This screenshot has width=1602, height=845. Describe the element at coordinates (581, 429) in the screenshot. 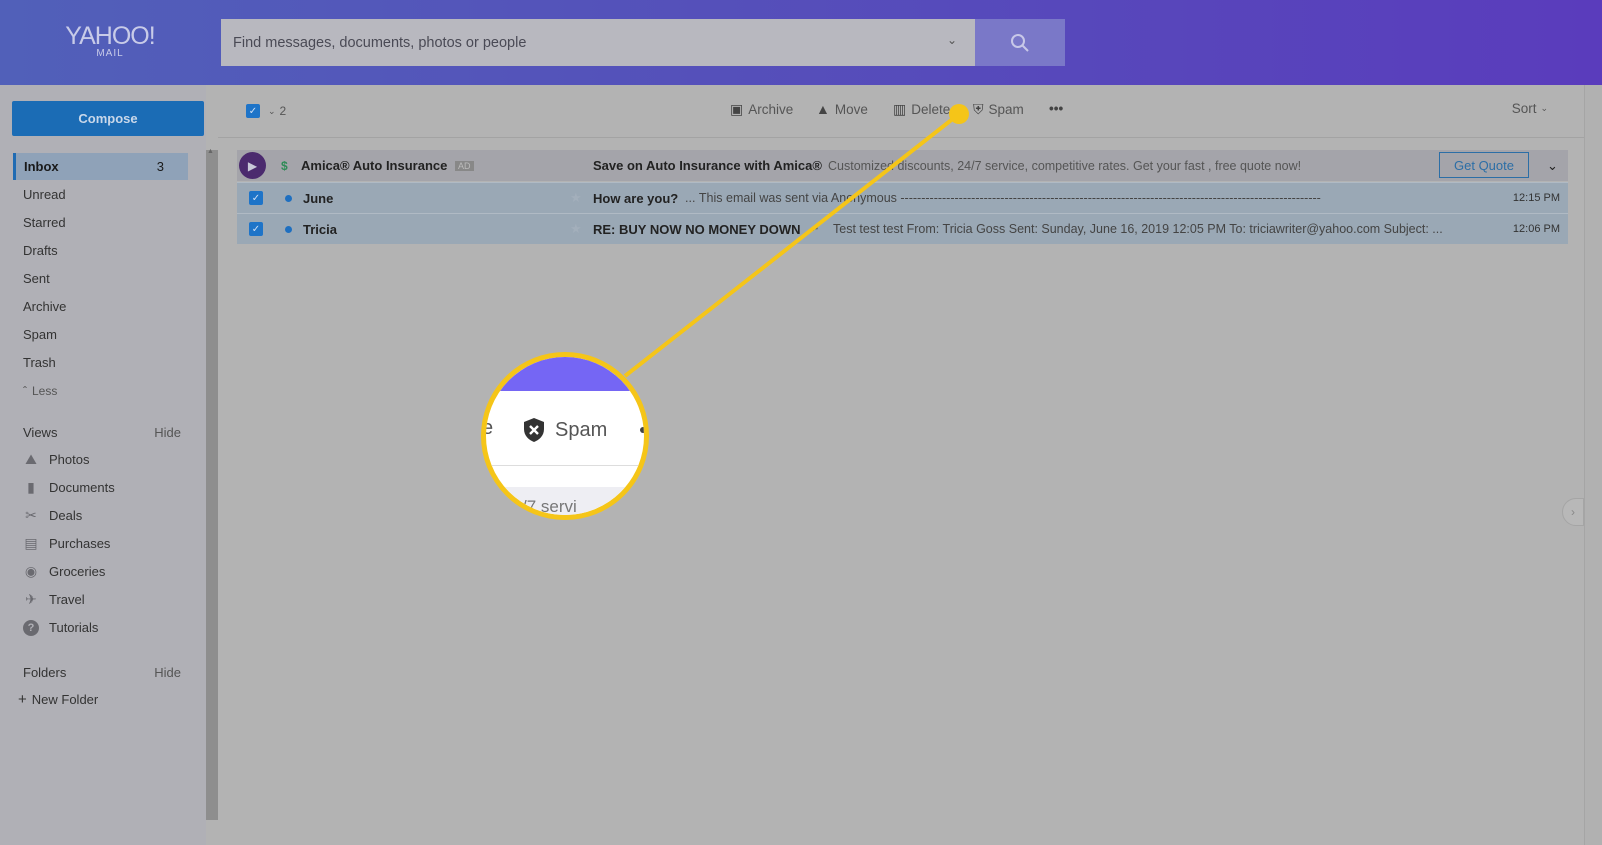

I see `callout-spam-label: Spam` at that location.